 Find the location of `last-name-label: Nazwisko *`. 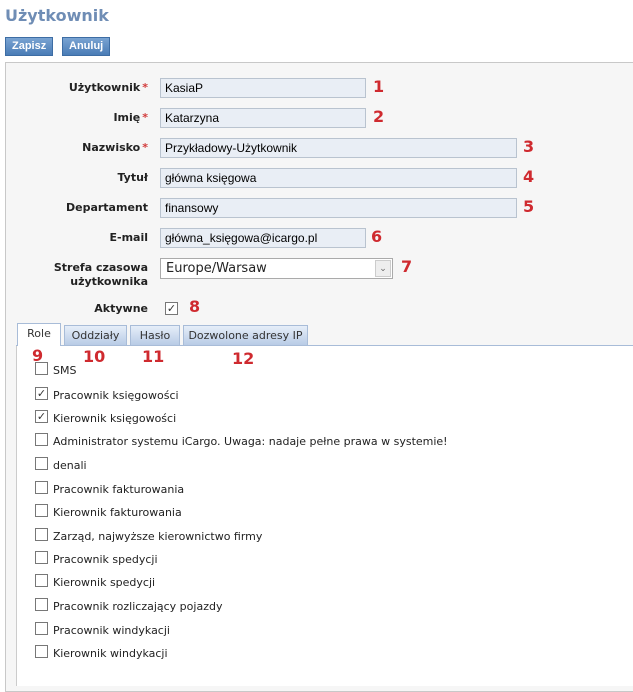

last-name-label: Nazwisko * is located at coordinates (115, 147).